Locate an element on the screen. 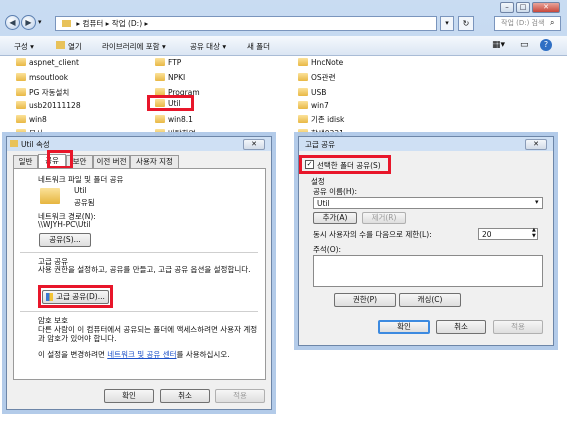 This screenshot has width=567, height=427. advanced-sharing-dialog-title: 고급 공유 is located at coordinates (320, 144).